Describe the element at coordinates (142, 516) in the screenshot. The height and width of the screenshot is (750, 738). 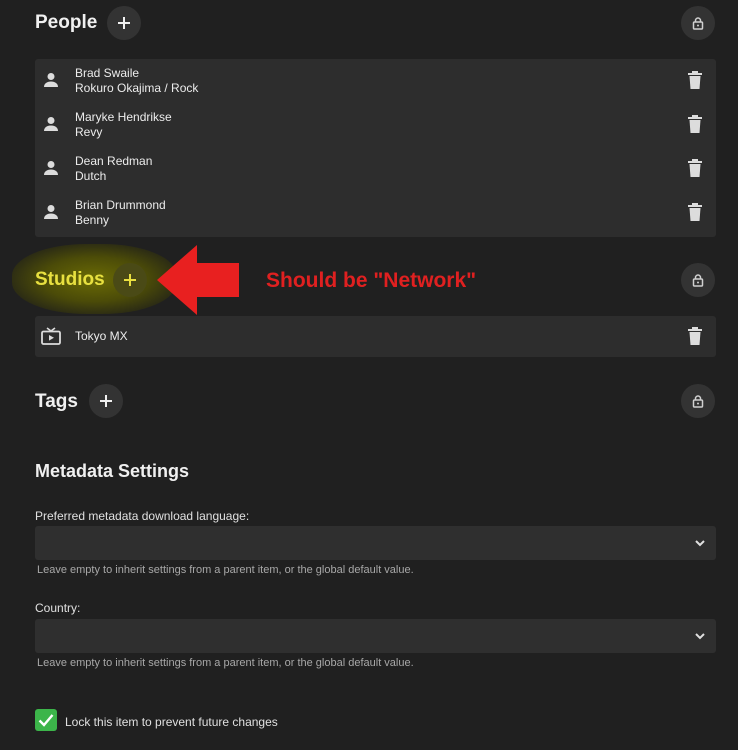
I see `language-label: Preferred metadata download language:` at that location.